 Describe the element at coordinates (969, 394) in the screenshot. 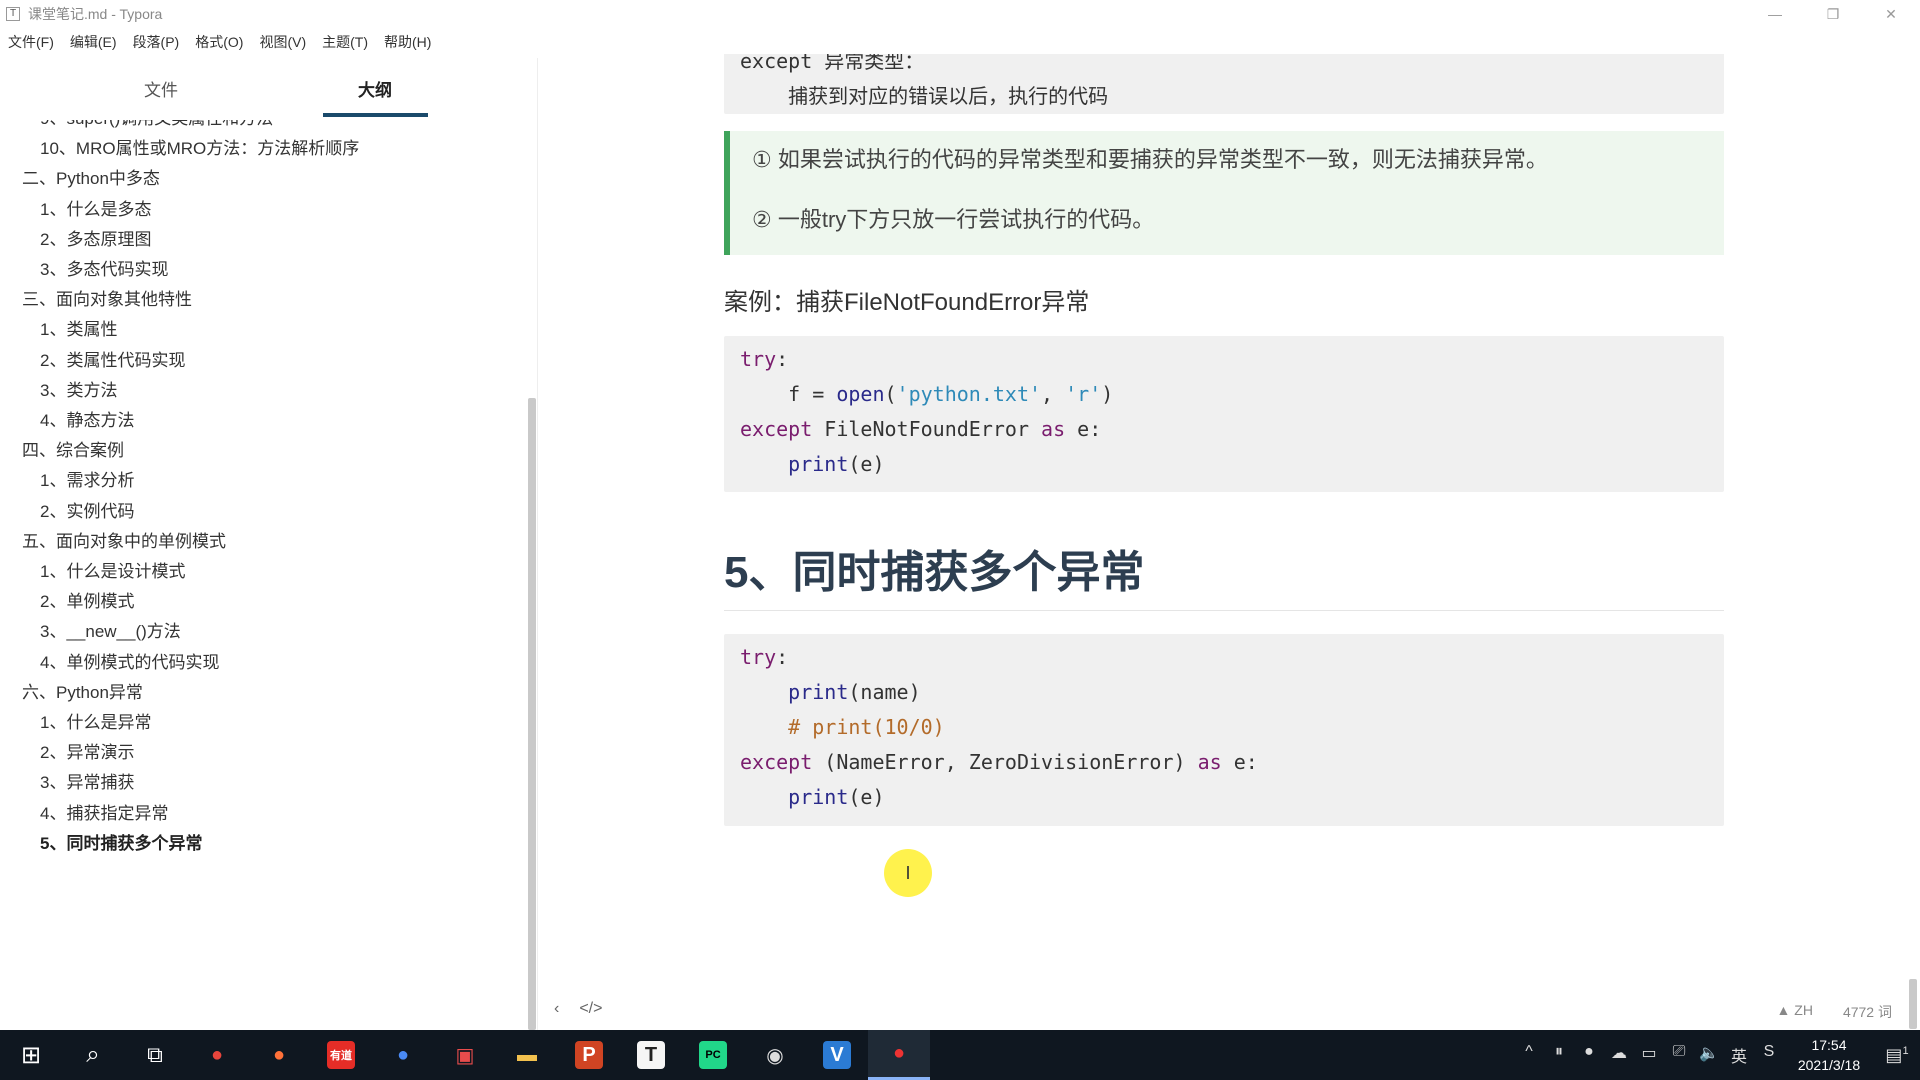

I see `code-string: 'python.txt'` at that location.